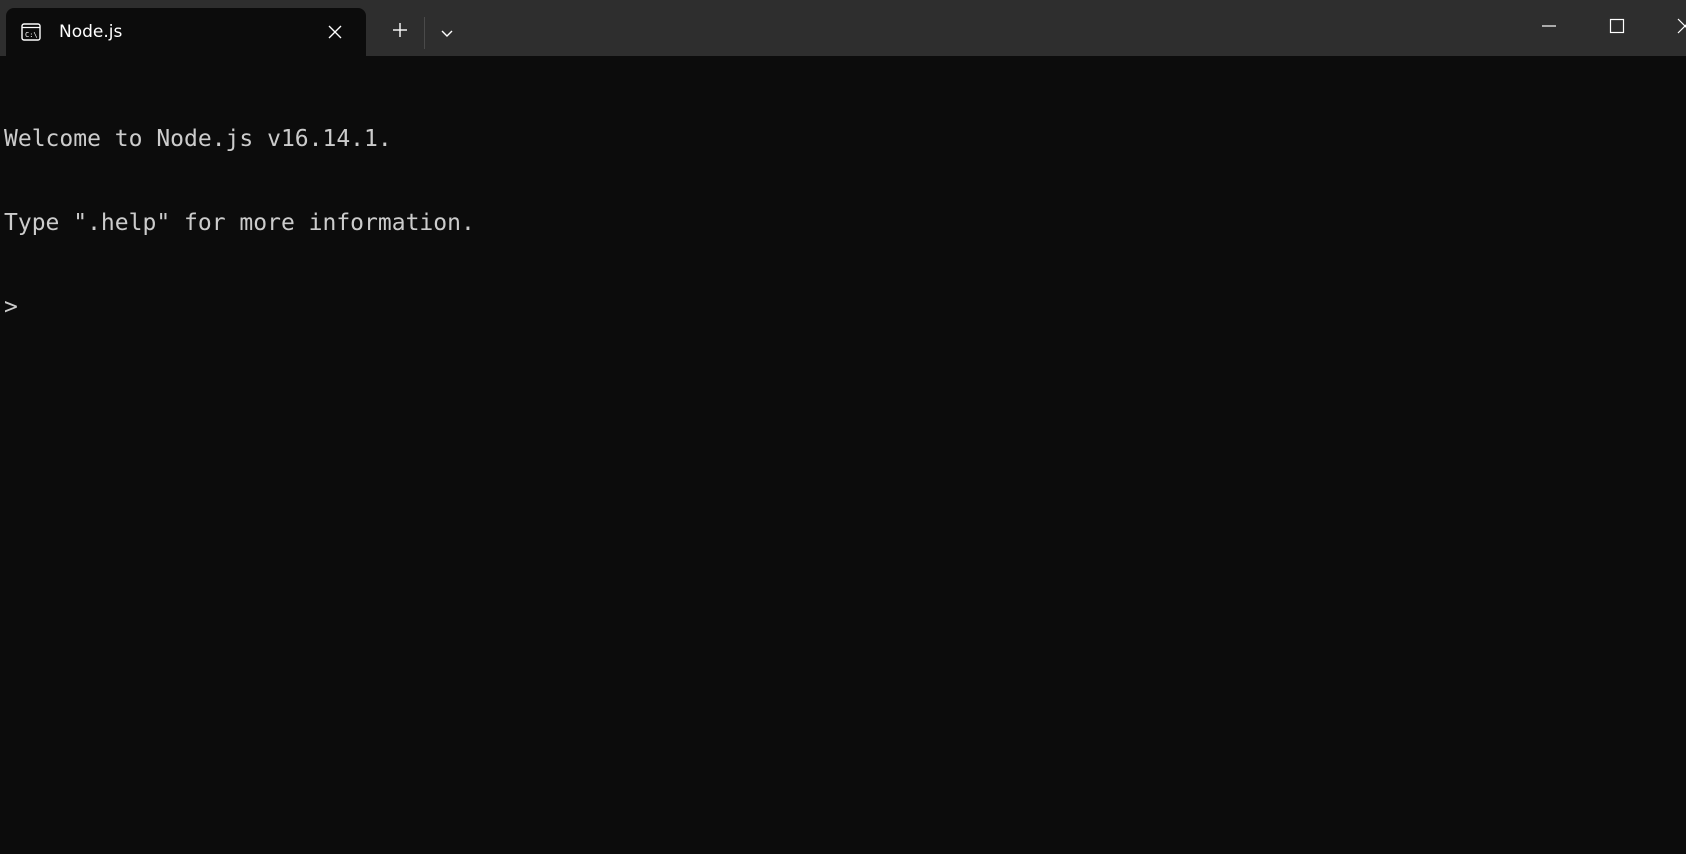 The height and width of the screenshot is (854, 1686). Describe the element at coordinates (198, 139) in the screenshot. I see `terminal-line-welcome: Welcome to Node.js v16.14.1.` at that location.